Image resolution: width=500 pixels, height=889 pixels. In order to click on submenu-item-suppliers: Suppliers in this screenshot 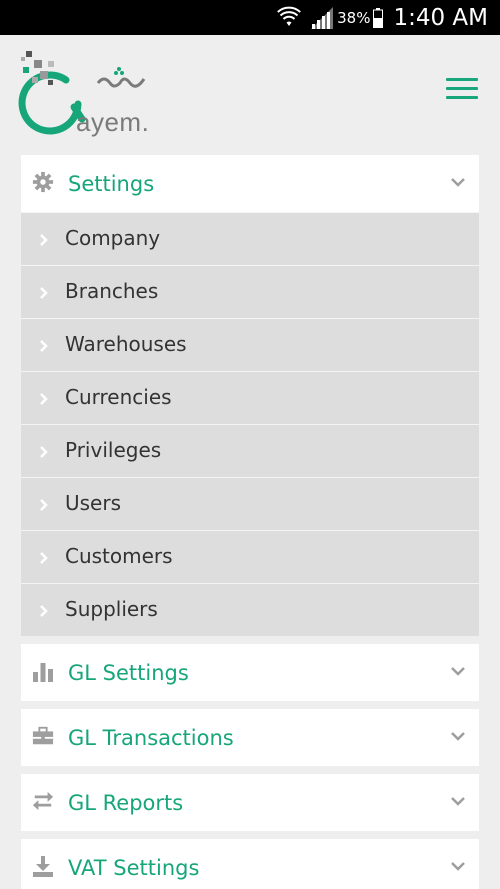, I will do `click(250, 609)`.